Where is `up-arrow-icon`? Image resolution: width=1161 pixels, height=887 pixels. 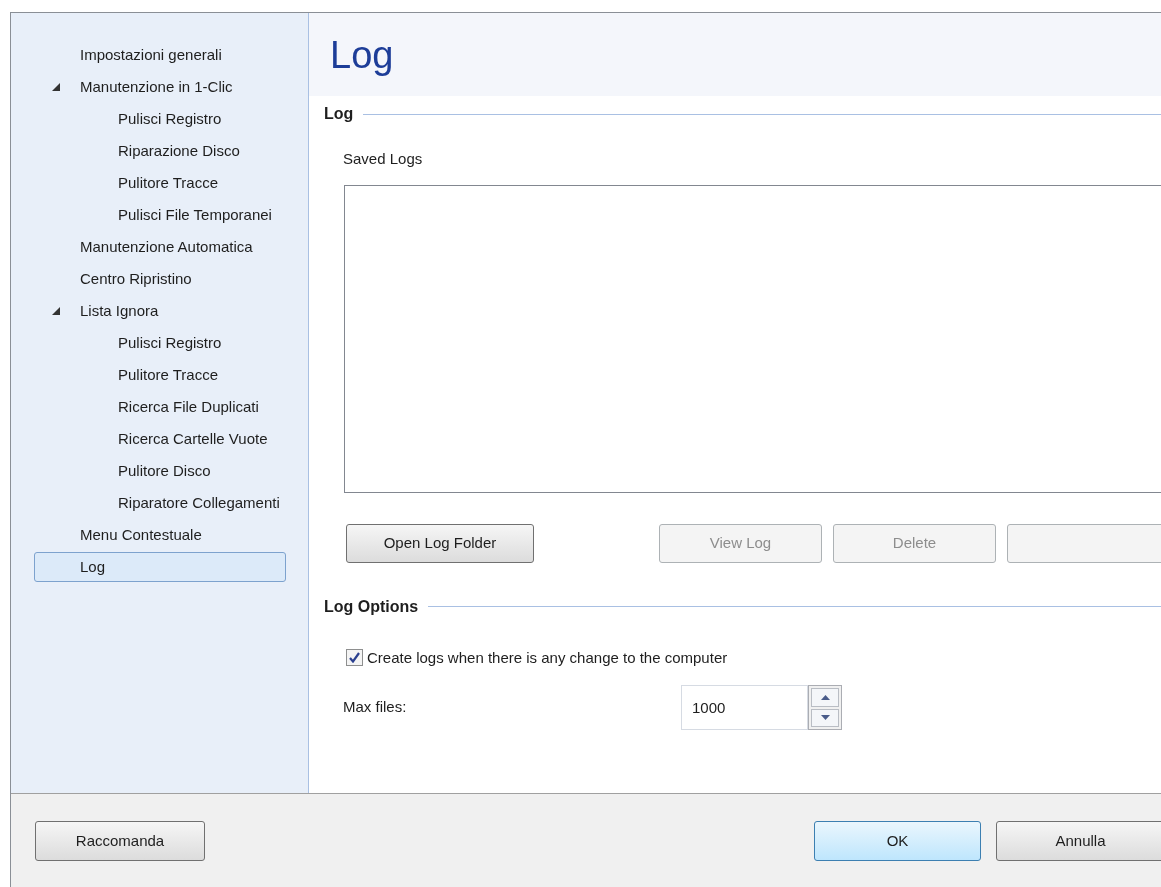
up-arrow-icon is located at coordinates (825, 697).